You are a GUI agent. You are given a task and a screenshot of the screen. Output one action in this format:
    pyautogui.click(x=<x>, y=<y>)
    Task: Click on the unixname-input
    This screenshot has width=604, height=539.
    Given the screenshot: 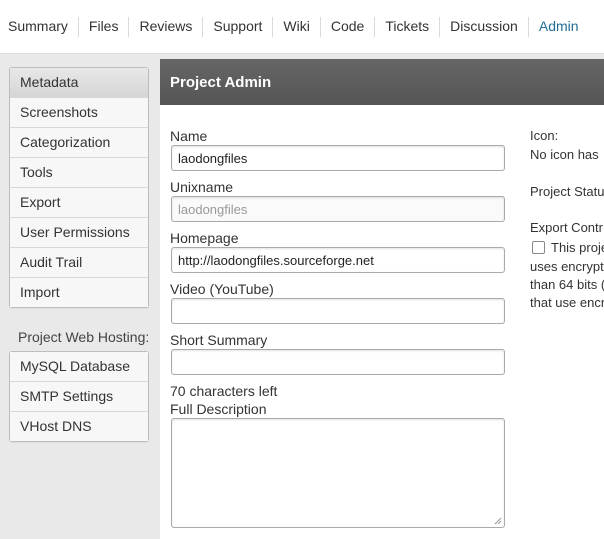 What is the action you would take?
    pyautogui.click(x=338, y=209)
    